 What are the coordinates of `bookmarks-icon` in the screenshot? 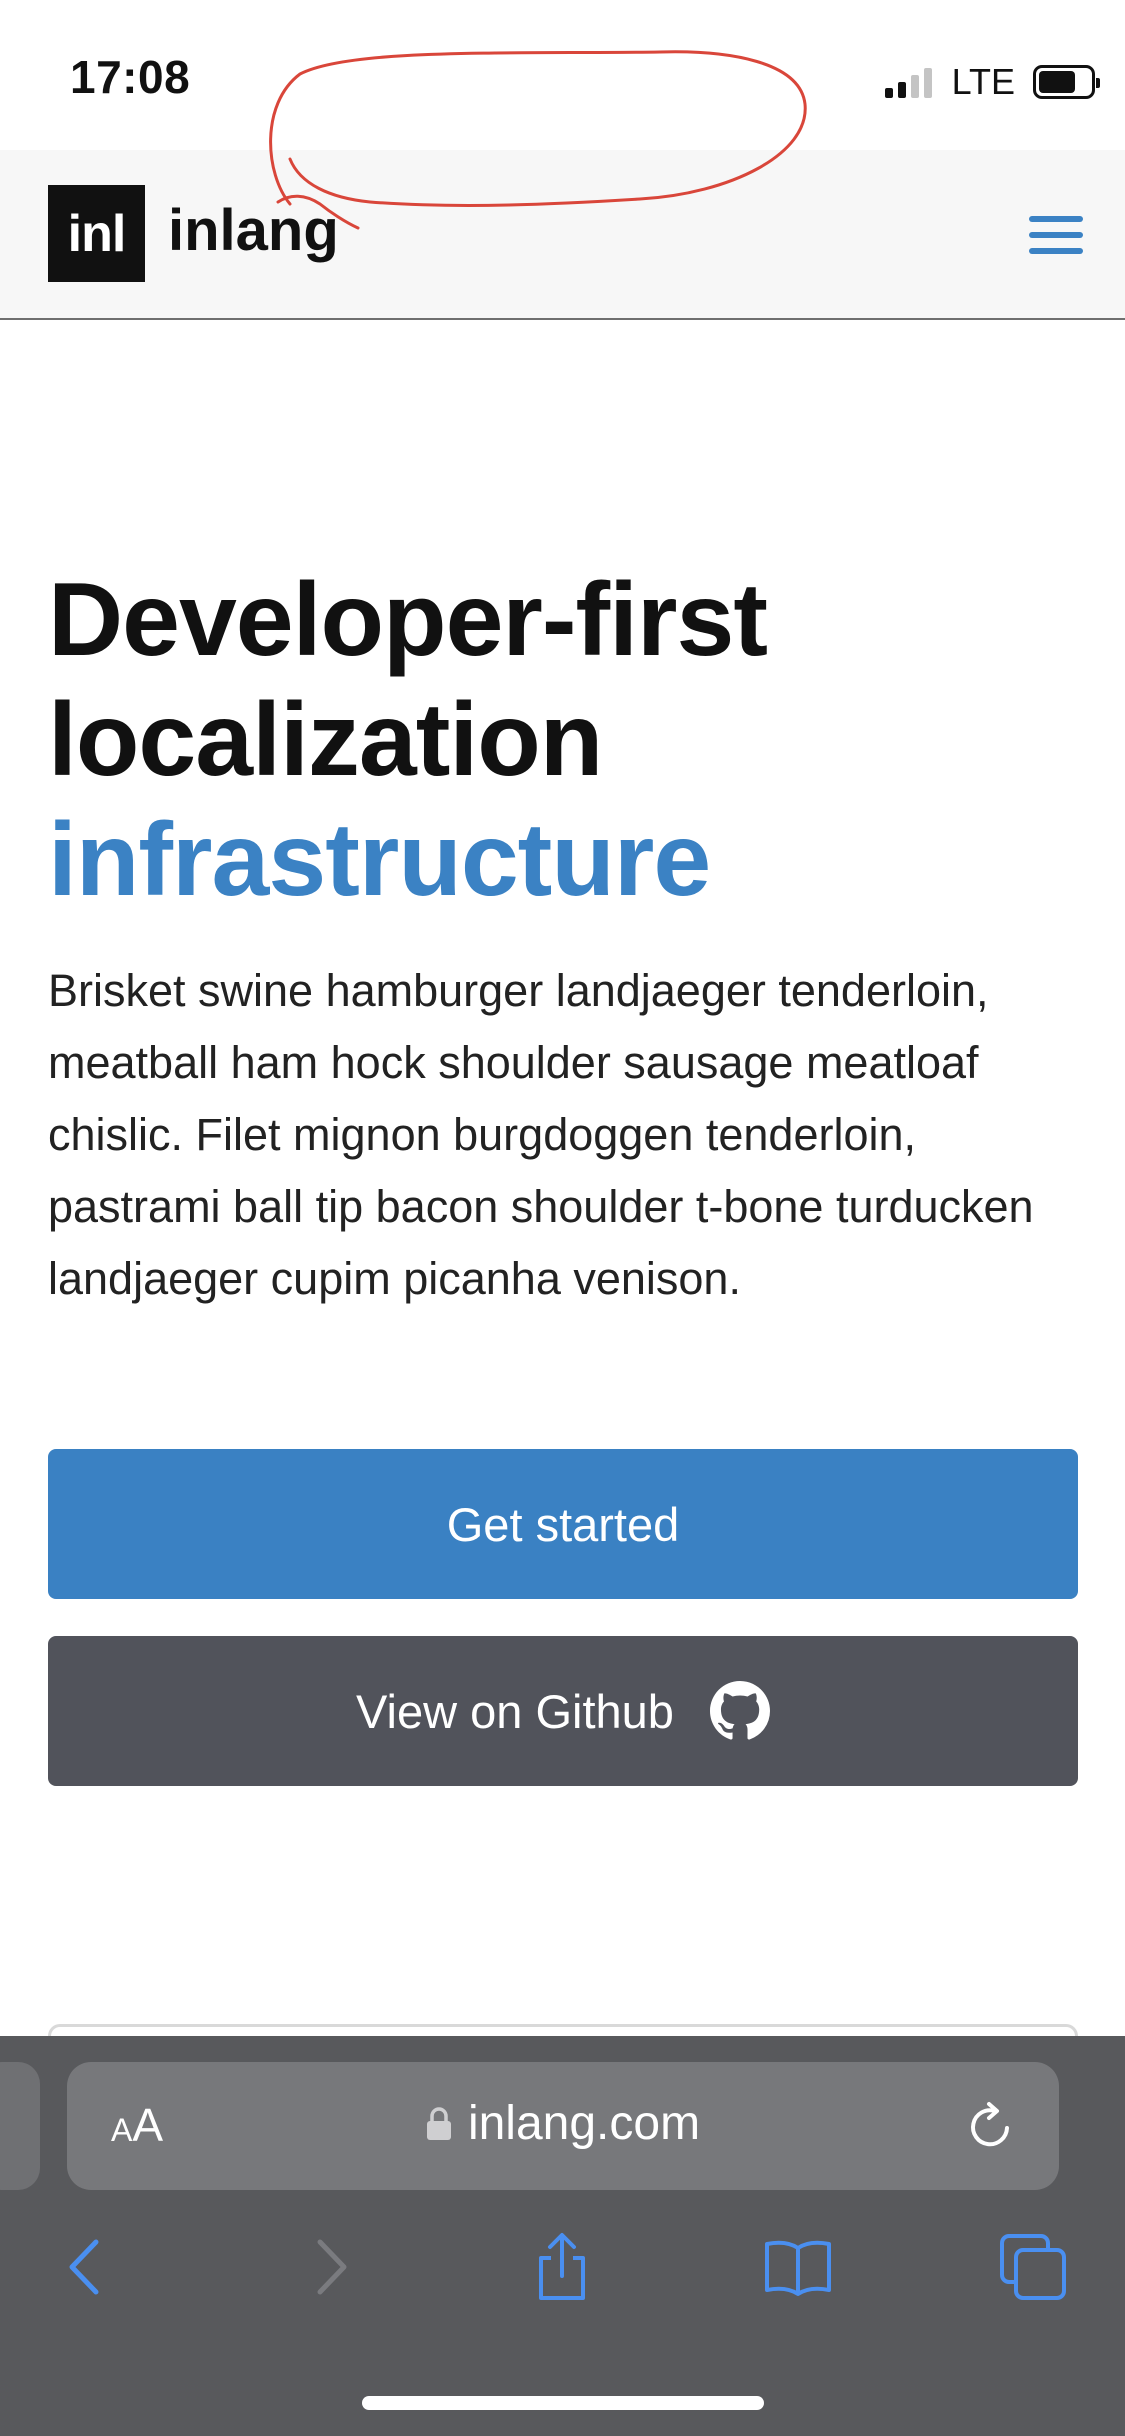 It's located at (798, 2267).